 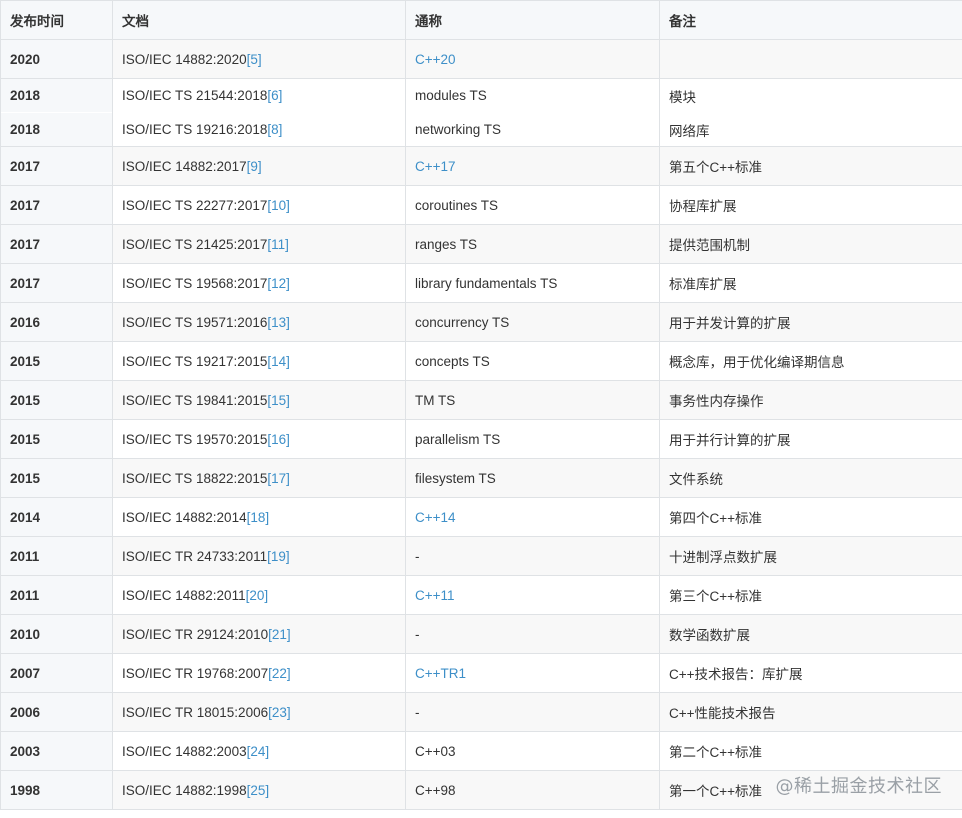 What do you see at coordinates (257, 595) in the screenshot?
I see `reference-link: [20]` at bounding box center [257, 595].